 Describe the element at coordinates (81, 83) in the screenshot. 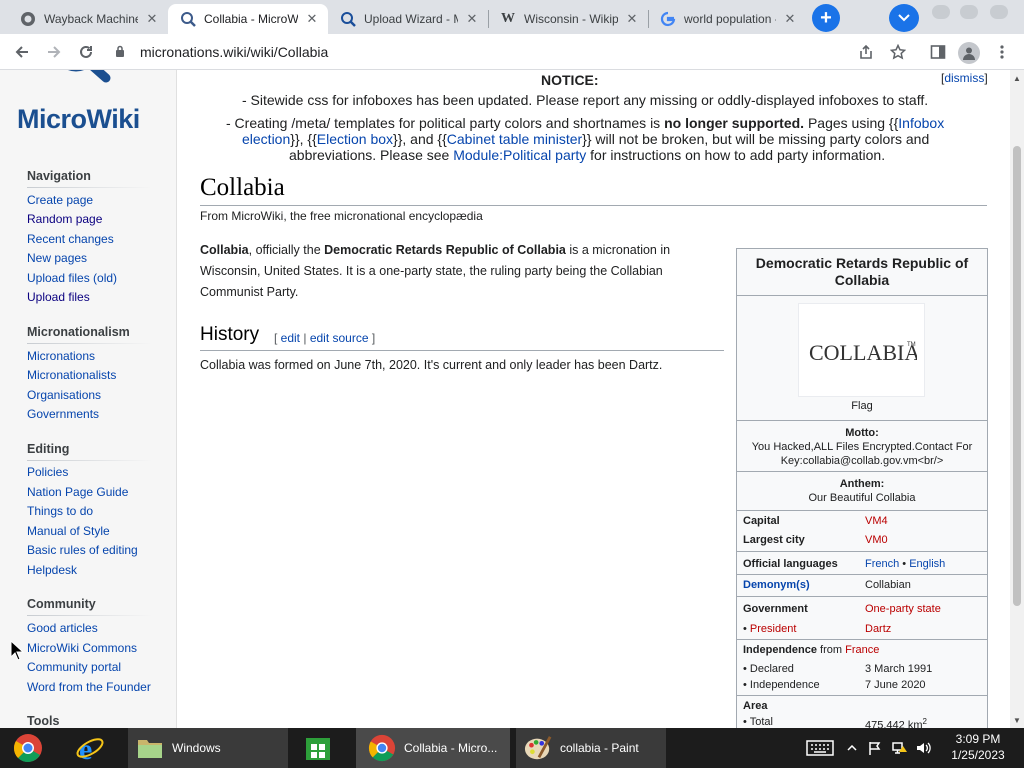

I see `microwiki-logo-icon` at that location.